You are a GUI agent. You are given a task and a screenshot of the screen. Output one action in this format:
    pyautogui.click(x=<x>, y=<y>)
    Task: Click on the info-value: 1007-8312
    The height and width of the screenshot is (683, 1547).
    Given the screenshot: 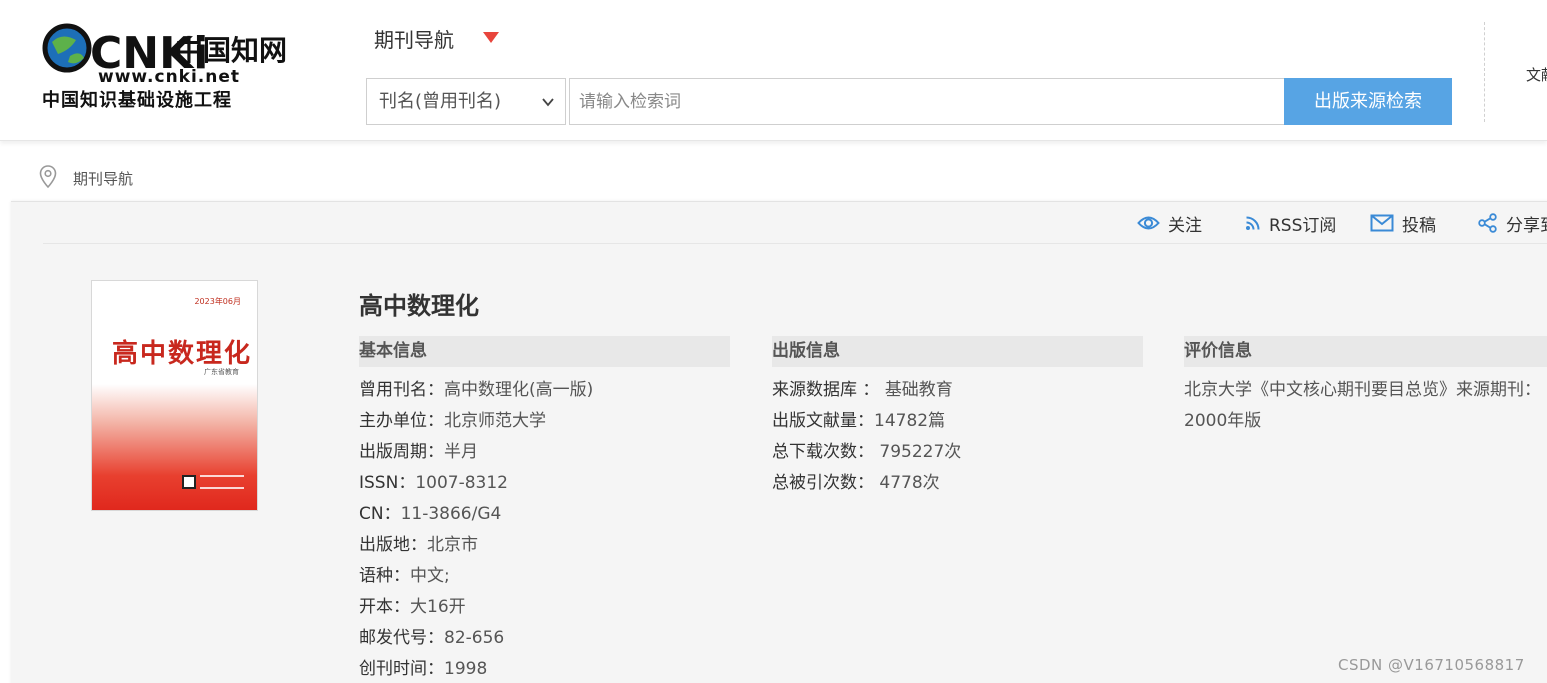 What is the action you would take?
    pyautogui.click(x=461, y=483)
    